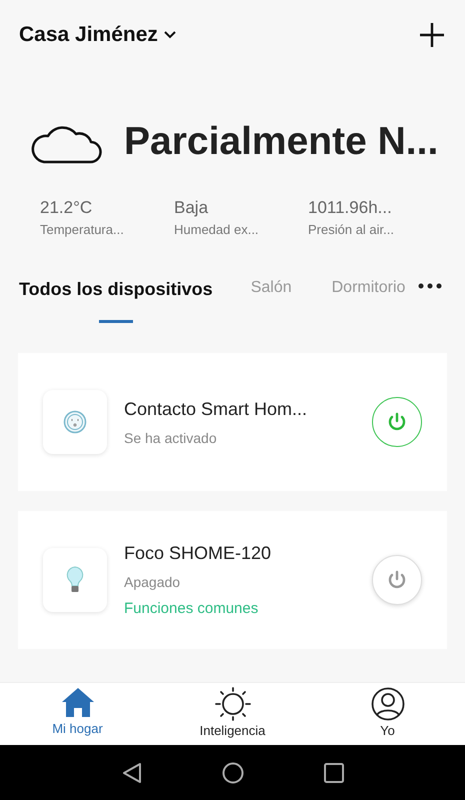 This screenshot has height=800, width=465. What do you see at coordinates (334, 772) in the screenshot?
I see `recents-icon` at bounding box center [334, 772].